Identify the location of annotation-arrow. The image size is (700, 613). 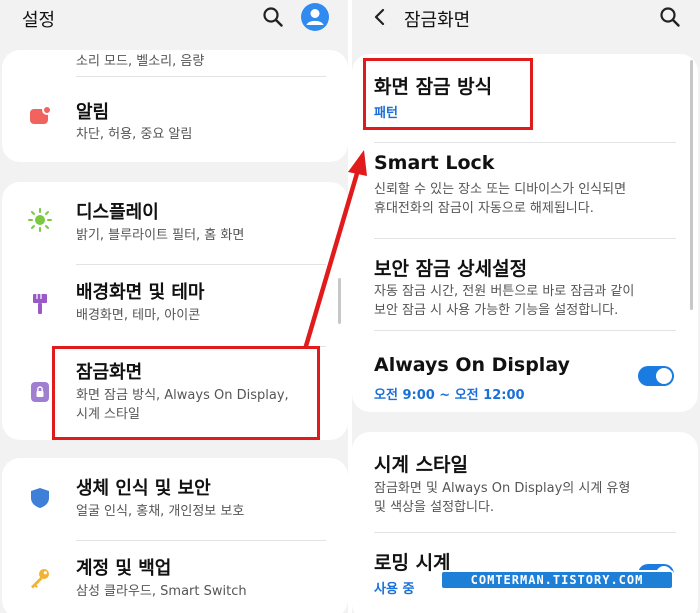
(335, 249).